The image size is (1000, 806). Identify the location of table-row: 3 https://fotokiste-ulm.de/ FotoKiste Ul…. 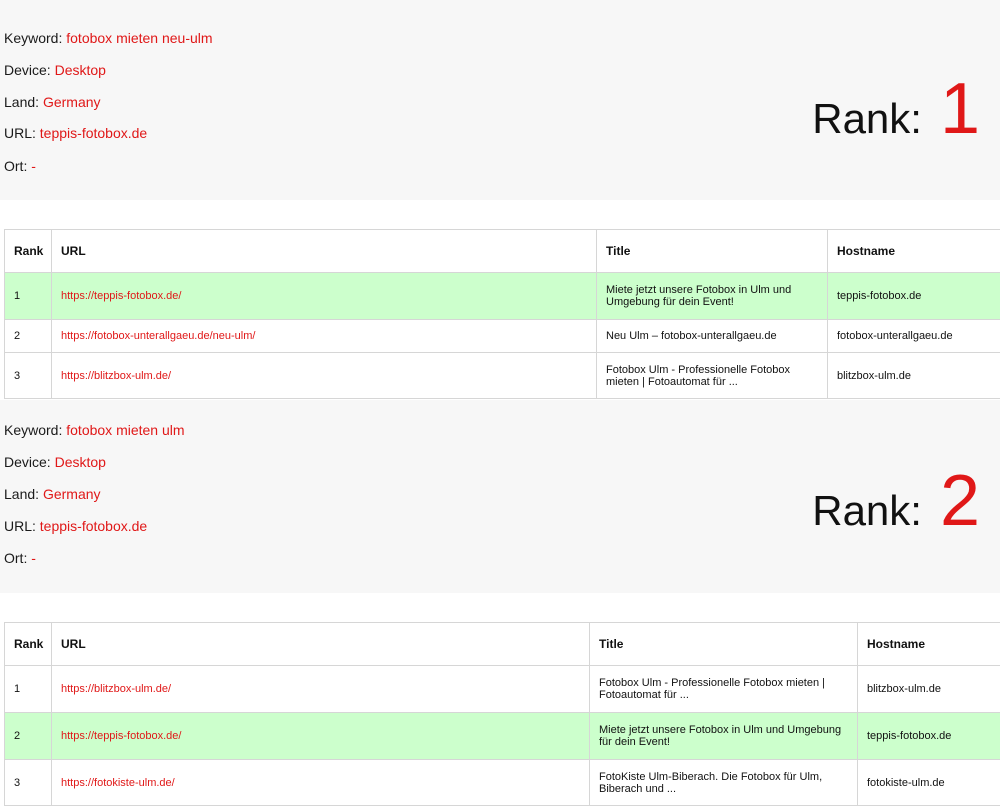
(502, 783).